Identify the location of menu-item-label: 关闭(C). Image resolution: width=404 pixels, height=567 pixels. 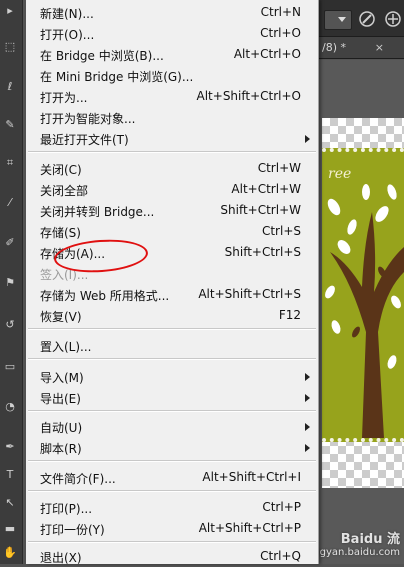
(61, 170).